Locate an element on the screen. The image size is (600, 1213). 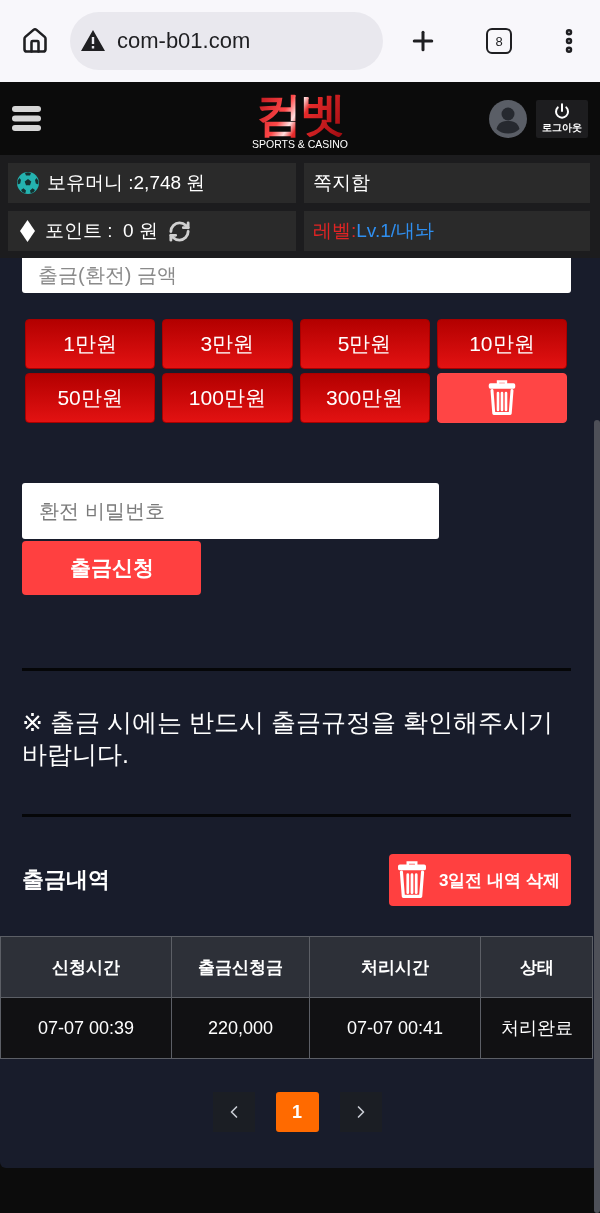
amount-button: 50만원 is located at coordinates (90, 398).